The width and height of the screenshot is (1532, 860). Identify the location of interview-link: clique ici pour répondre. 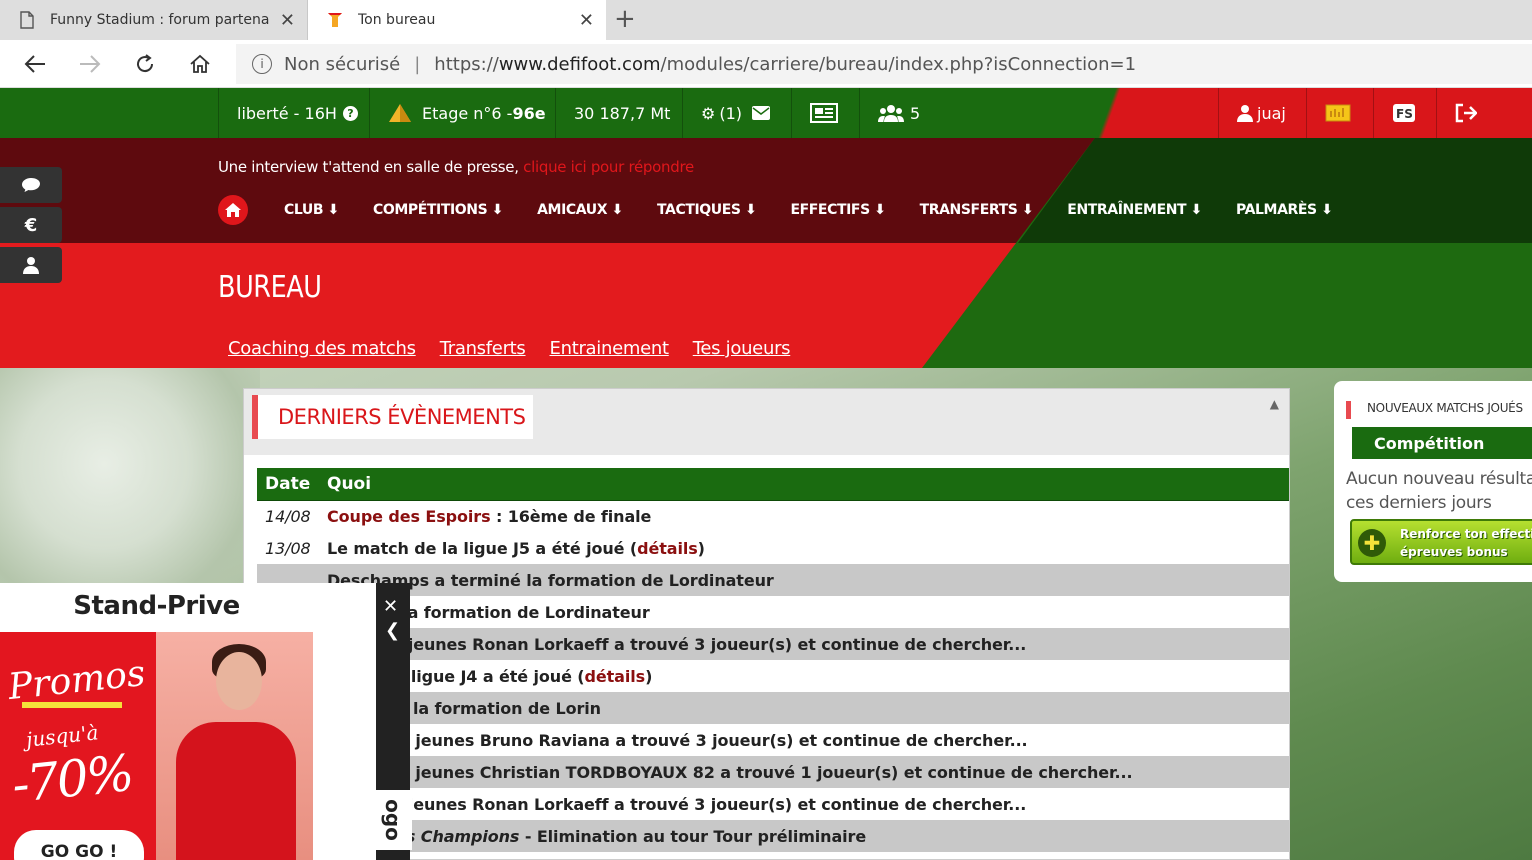
(608, 167).